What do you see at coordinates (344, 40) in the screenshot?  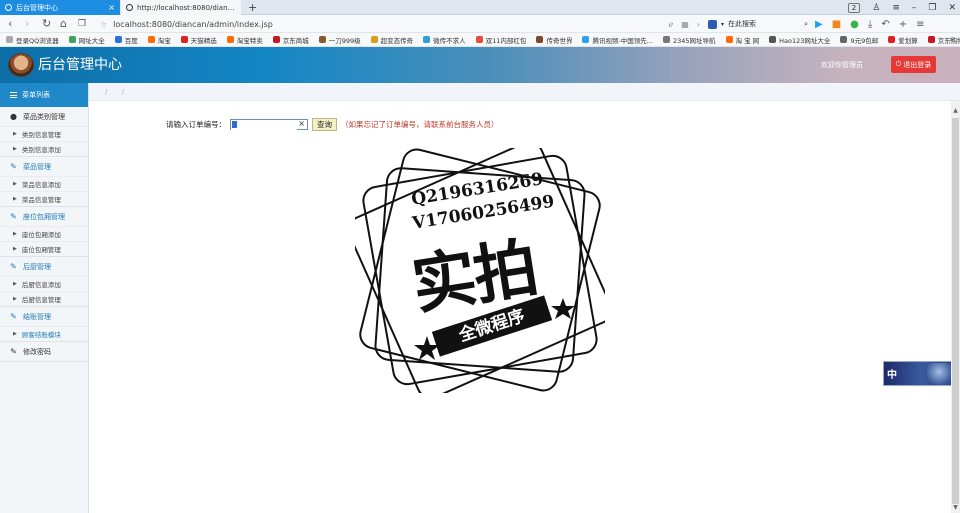 I see `bookmark-label: 一刀999级` at bounding box center [344, 40].